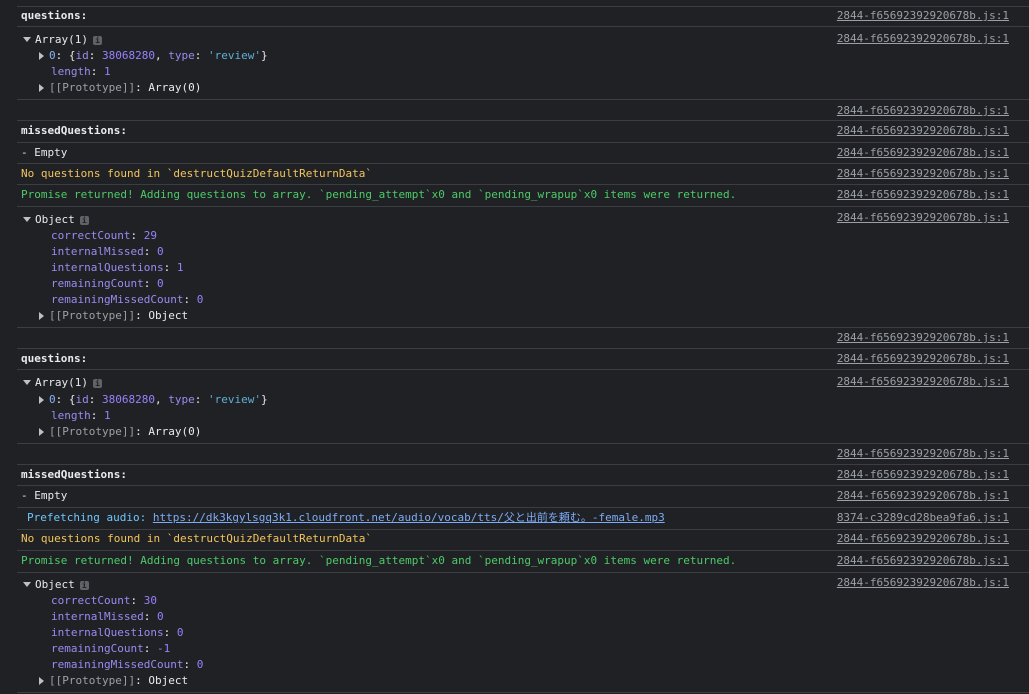 Image resolution: width=1029 pixels, height=694 pixels. I want to click on object-prop-row: remainingCount: 0, so click(107, 283).